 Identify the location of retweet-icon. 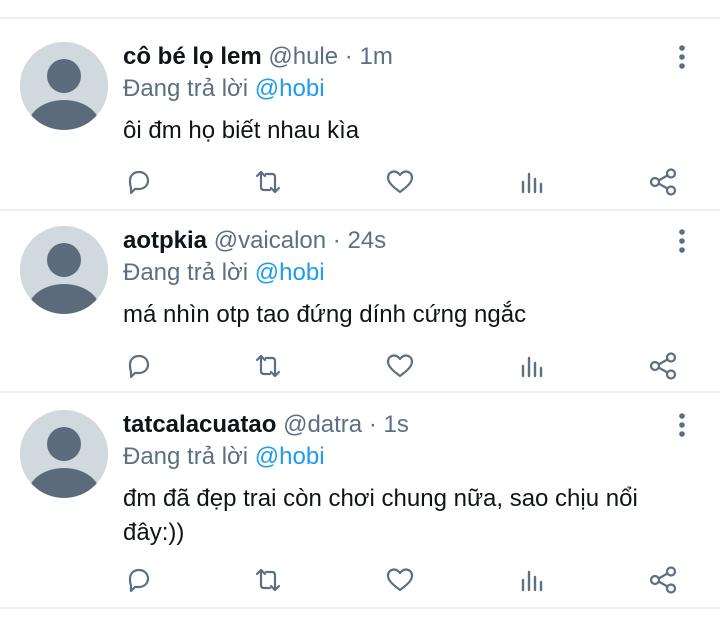
(268, 580).